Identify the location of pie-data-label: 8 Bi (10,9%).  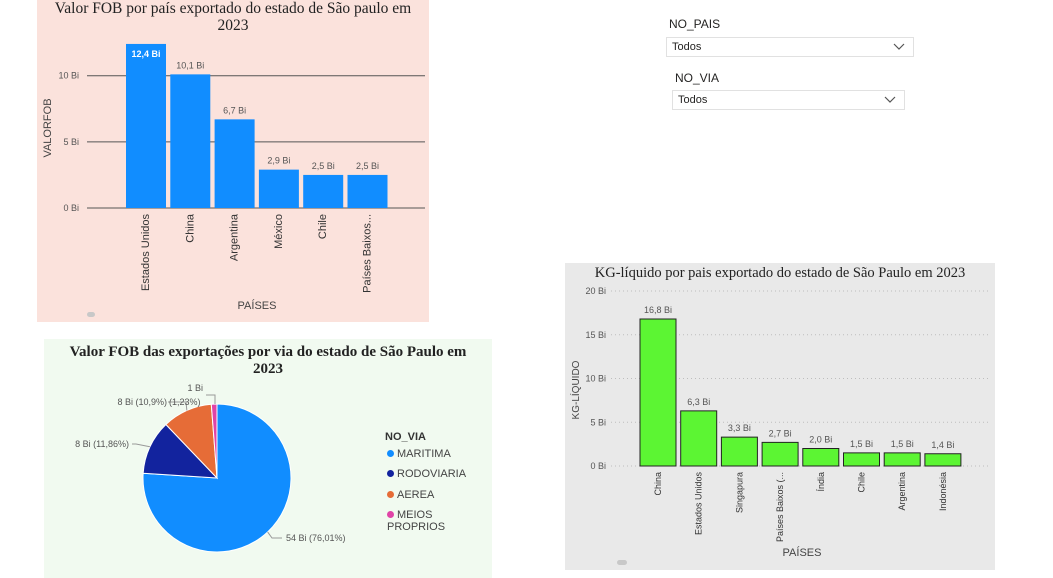
(142, 402).